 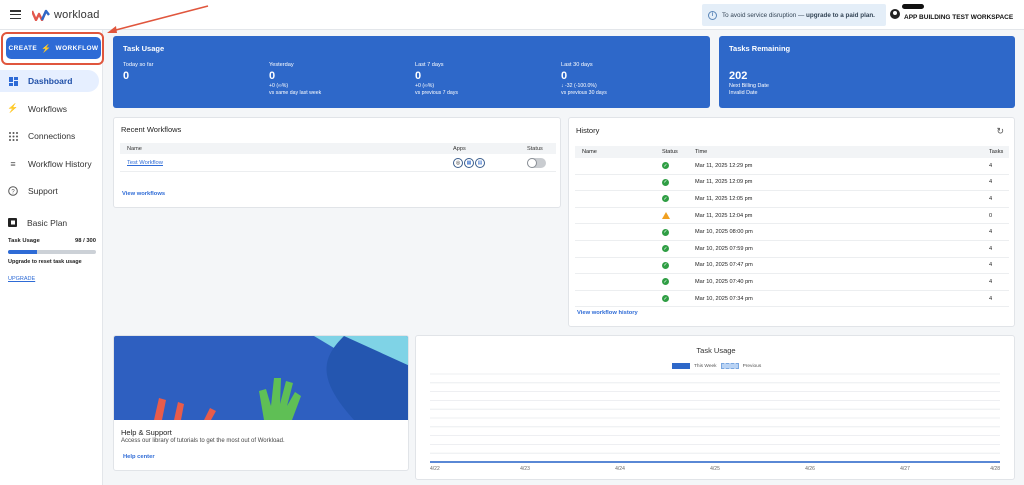 What do you see at coordinates (50, 136) in the screenshot?
I see `sidebar-item-connections: Connections` at bounding box center [50, 136].